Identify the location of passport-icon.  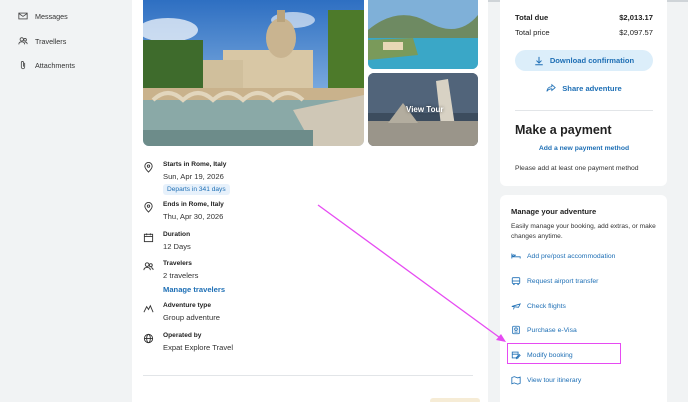
(516, 330).